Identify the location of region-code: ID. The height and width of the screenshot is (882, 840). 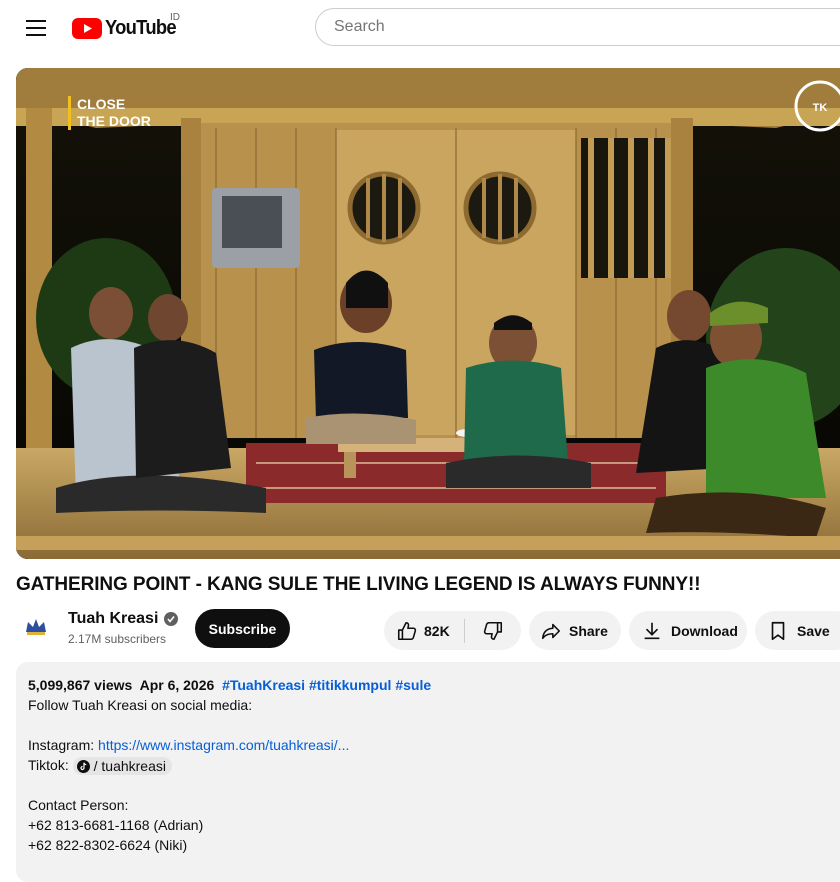
(175, 17).